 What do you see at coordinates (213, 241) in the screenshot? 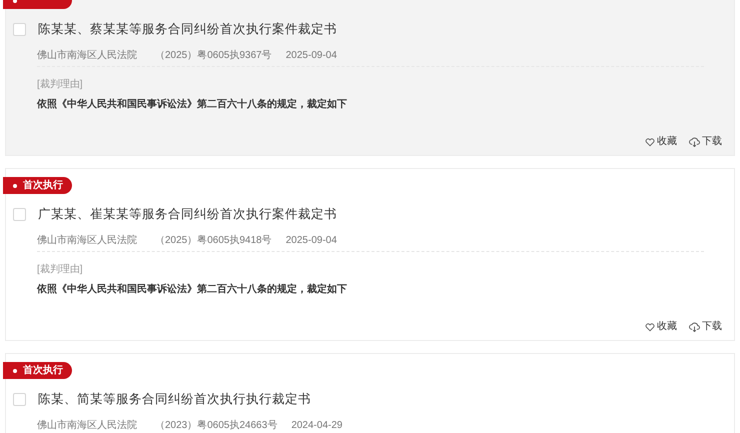
I see `case-number: （2025）粤0605执9418号` at bounding box center [213, 241].